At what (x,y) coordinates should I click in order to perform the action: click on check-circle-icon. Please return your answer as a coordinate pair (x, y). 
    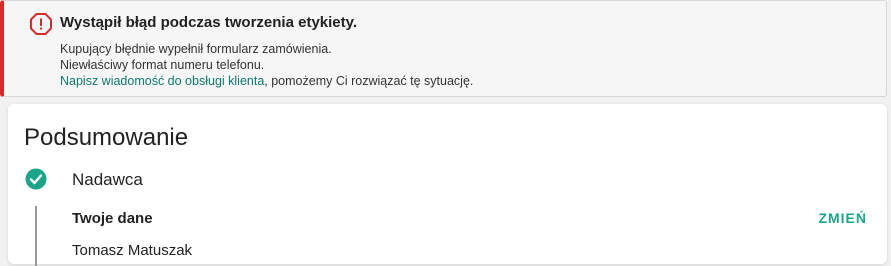
    Looking at the image, I should click on (36, 179).